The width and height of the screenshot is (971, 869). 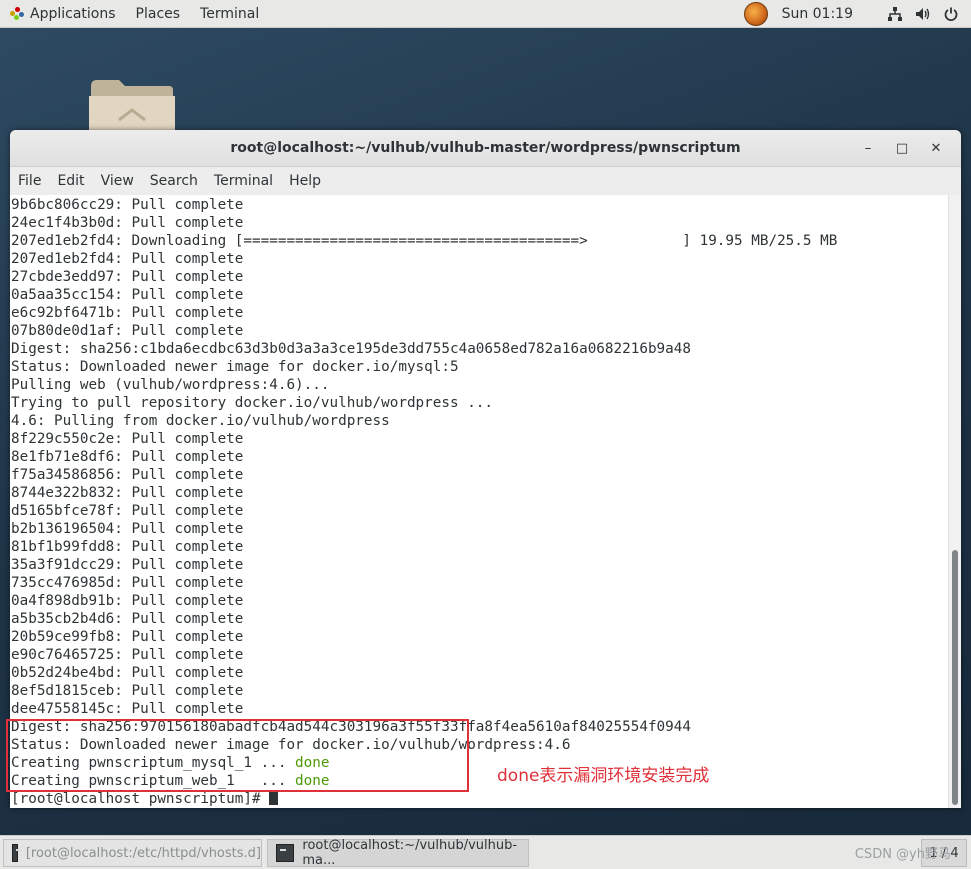 What do you see at coordinates (127, 439) in the screenshot?
I see `terminal-line: 8f229c550c2e: Pull complete` at bounding box center [127, 439].